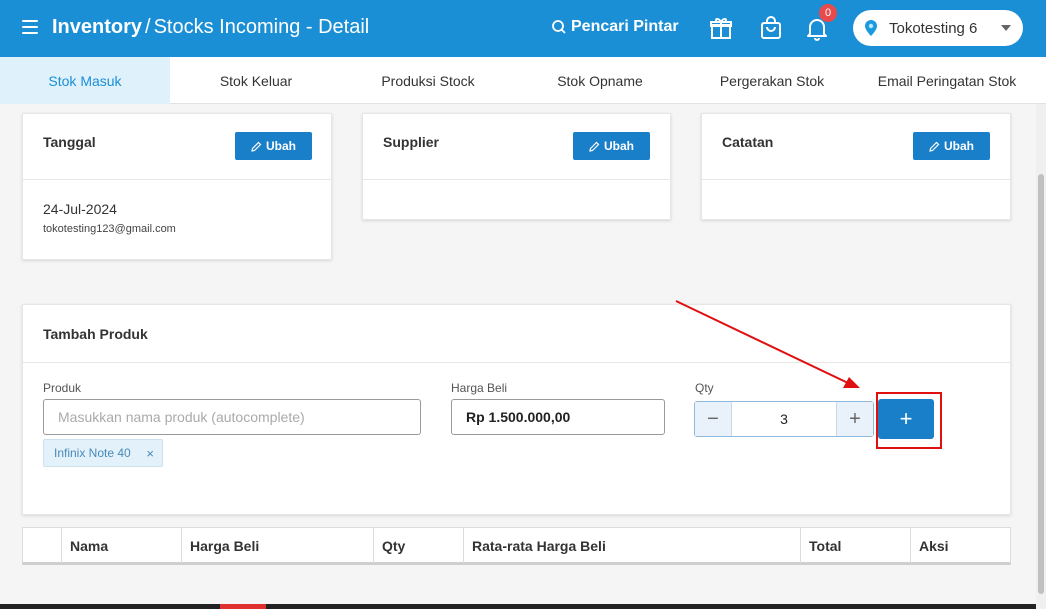 The height and width of the screenshot is (609, 1046). Describe the element at coordinates (42, 545) in the screenshot. I see `column-header-blank` at that location.